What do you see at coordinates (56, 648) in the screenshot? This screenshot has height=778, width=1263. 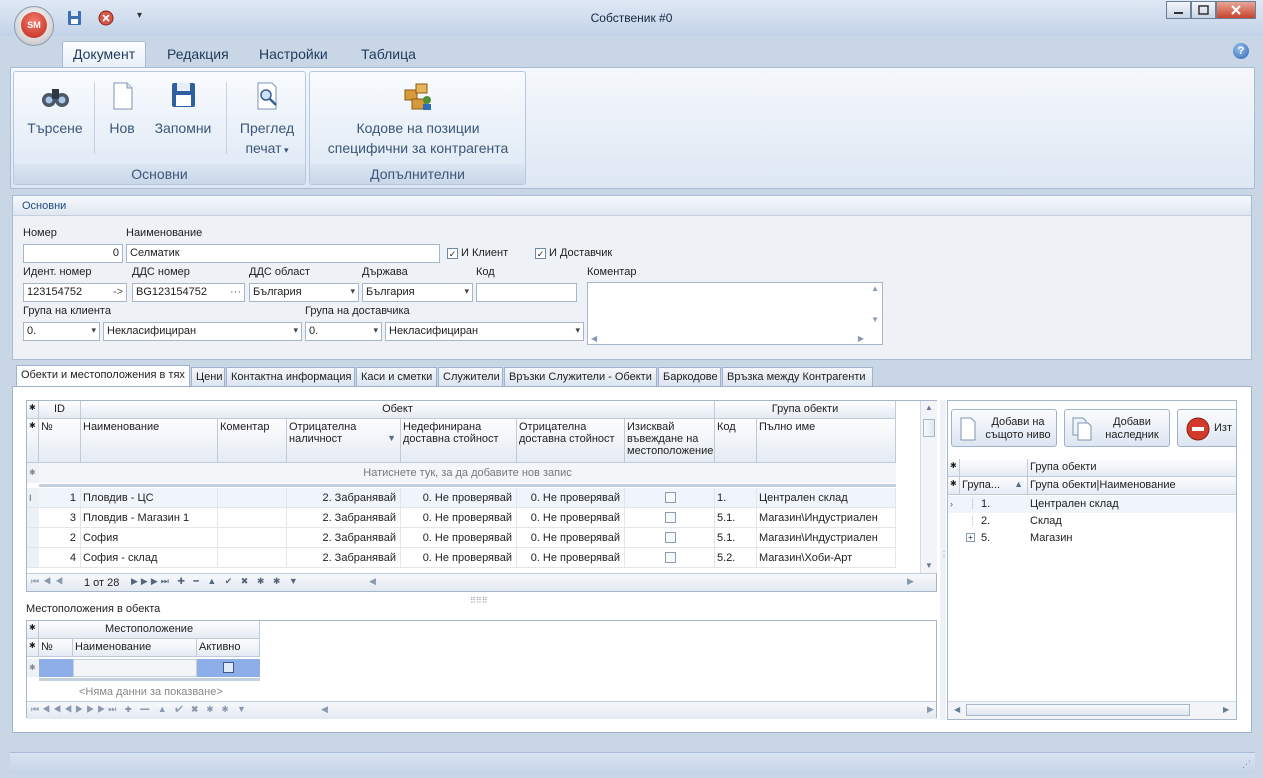 I see `loc-col-no: №` at bounding box center [56, 648].